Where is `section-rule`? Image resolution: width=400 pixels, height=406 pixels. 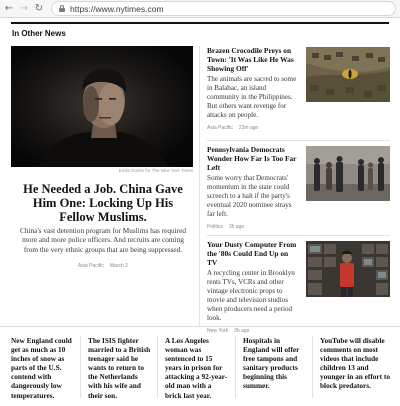 section-rule is located at coordinates (200, 23).